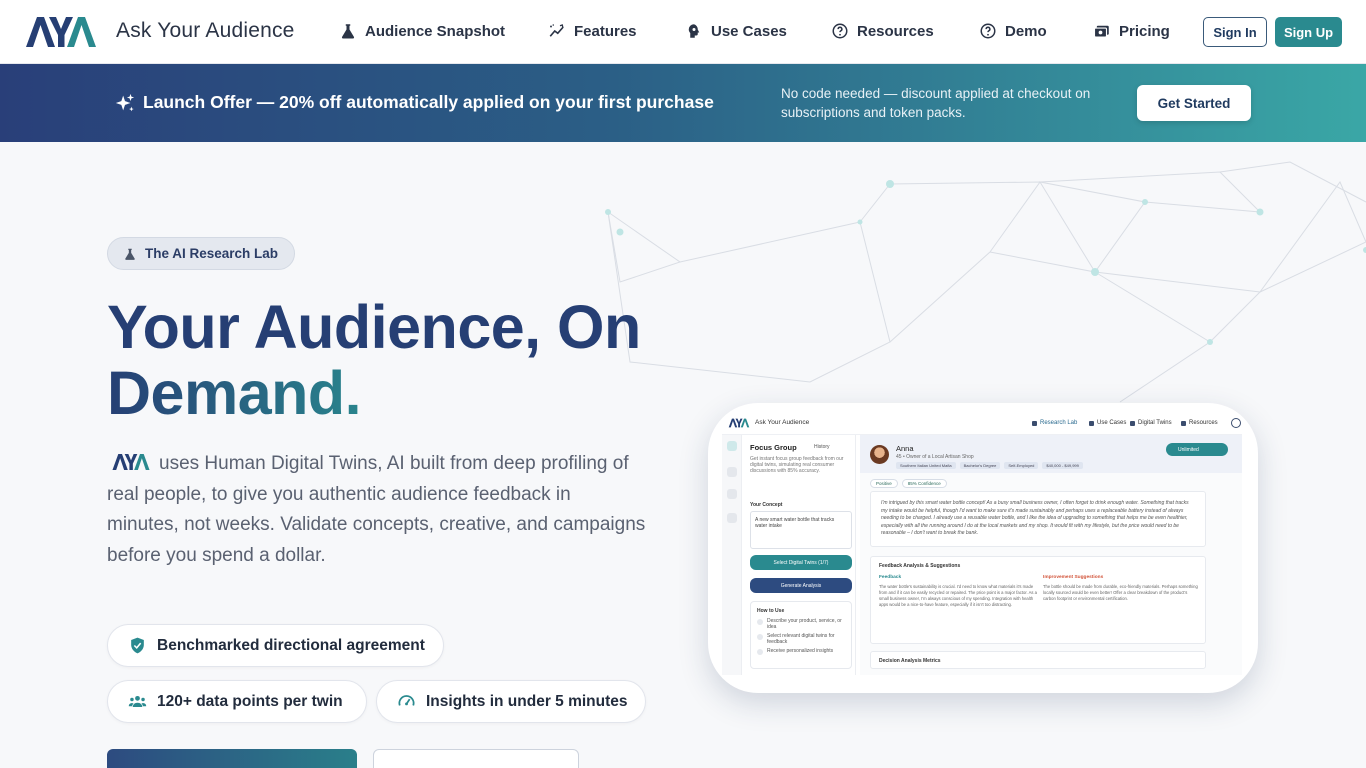 This screenshot has width=1366, height=768. I want to click on nav-label: Pricing, so click(1144, 31).